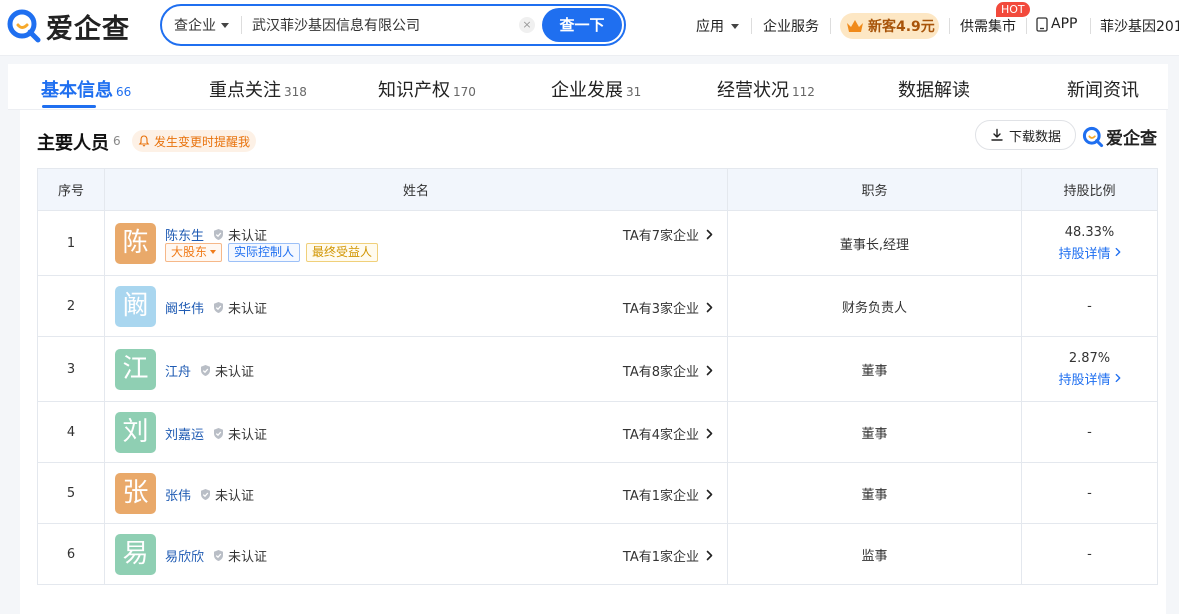 The image size is (1179, 614). What do you see at coordinates (194, 141) in the screenshot?
I see `change-remind-button: 发生变更时提醒我` at bounding box center [194, 141].